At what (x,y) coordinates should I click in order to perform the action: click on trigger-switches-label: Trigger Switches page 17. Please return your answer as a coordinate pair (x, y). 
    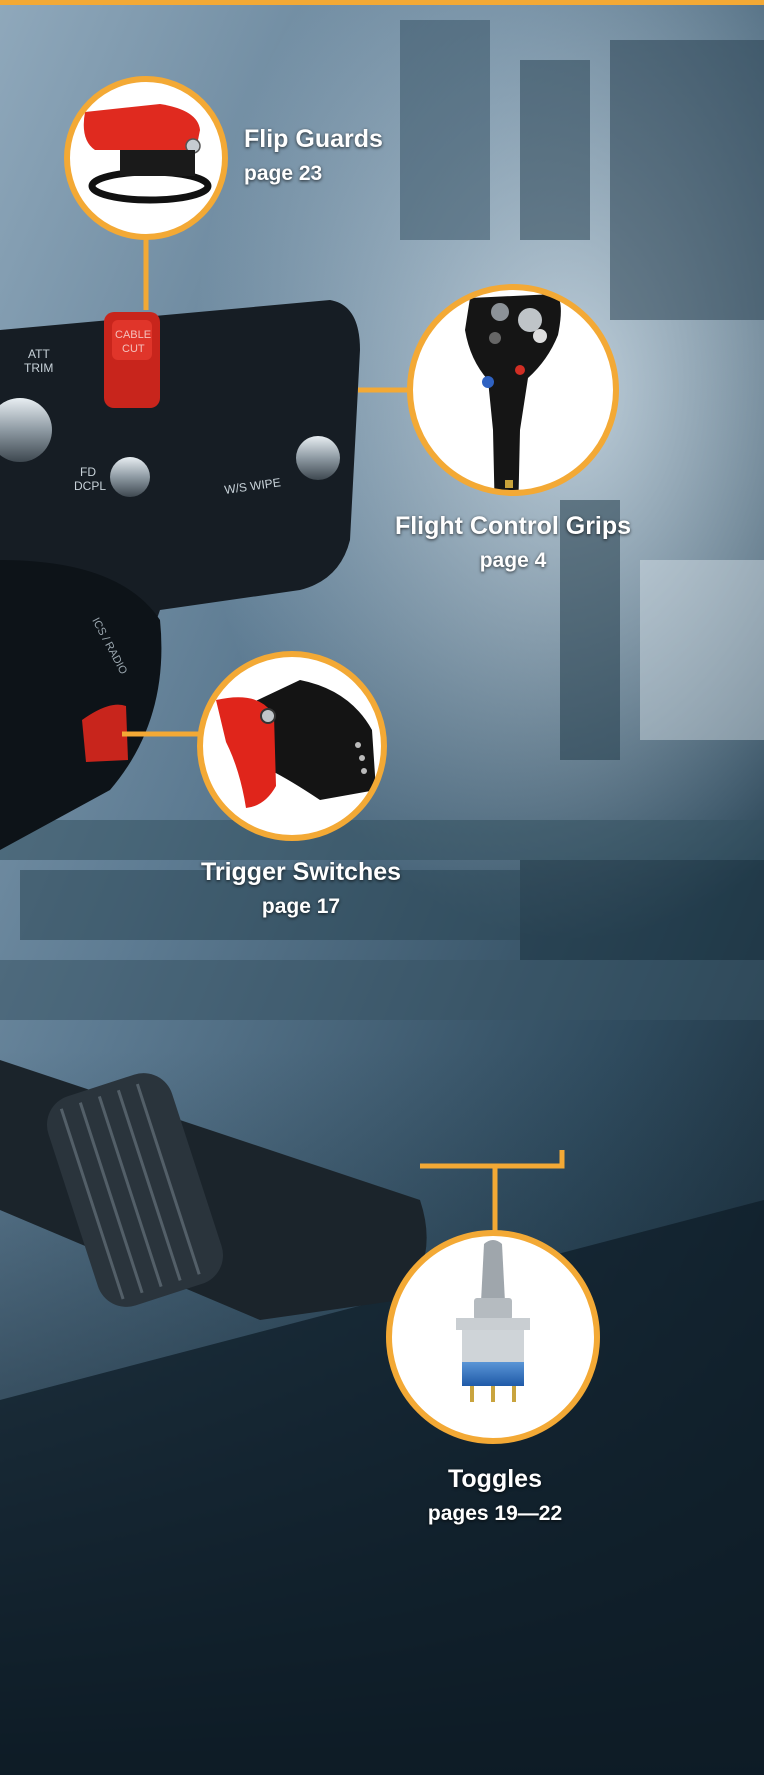
    Looking at the image, I should click on (301, 888).